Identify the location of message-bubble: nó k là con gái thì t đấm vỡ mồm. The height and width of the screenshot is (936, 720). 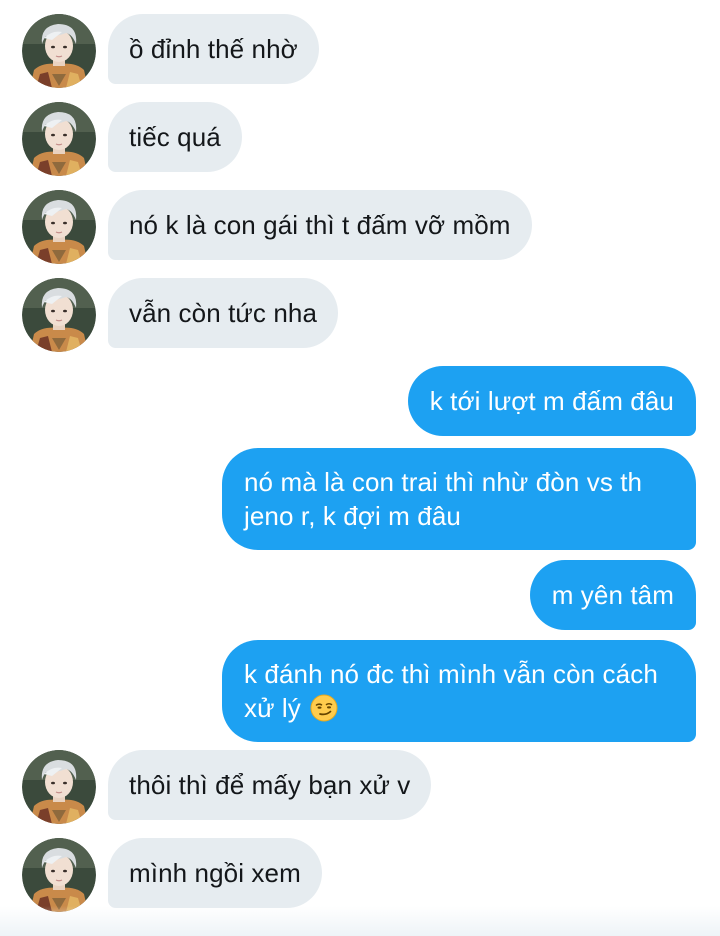
(320, 225).